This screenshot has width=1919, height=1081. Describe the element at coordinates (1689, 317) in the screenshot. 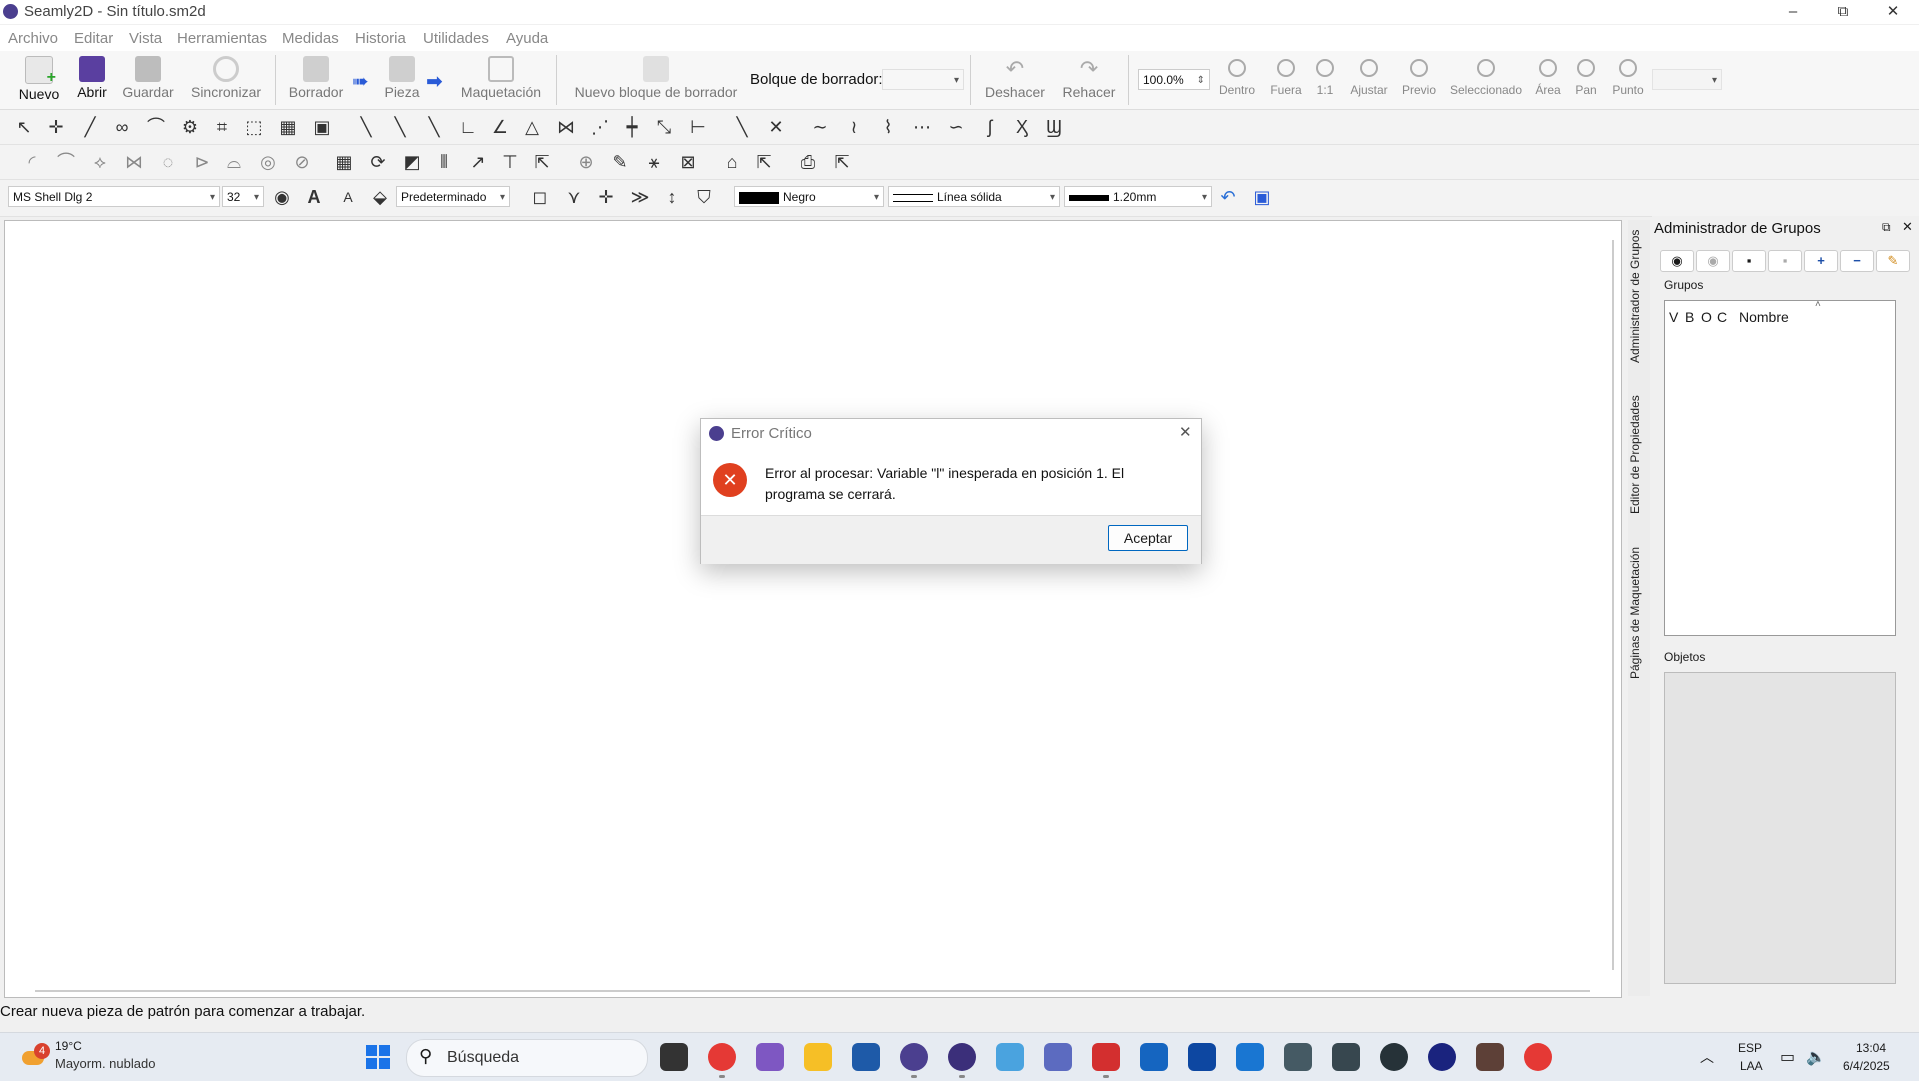

I see `column-b: B` at that location.